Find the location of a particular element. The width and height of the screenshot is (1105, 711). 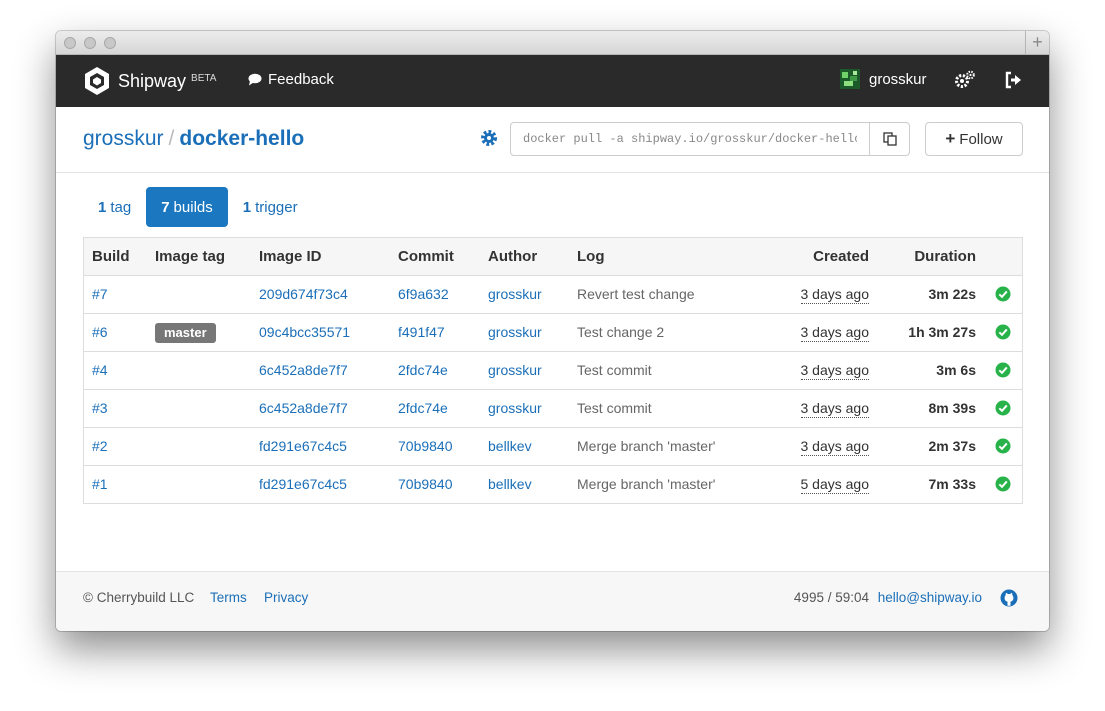

feedback-link: Feedback is located at coordinates (291, 79).